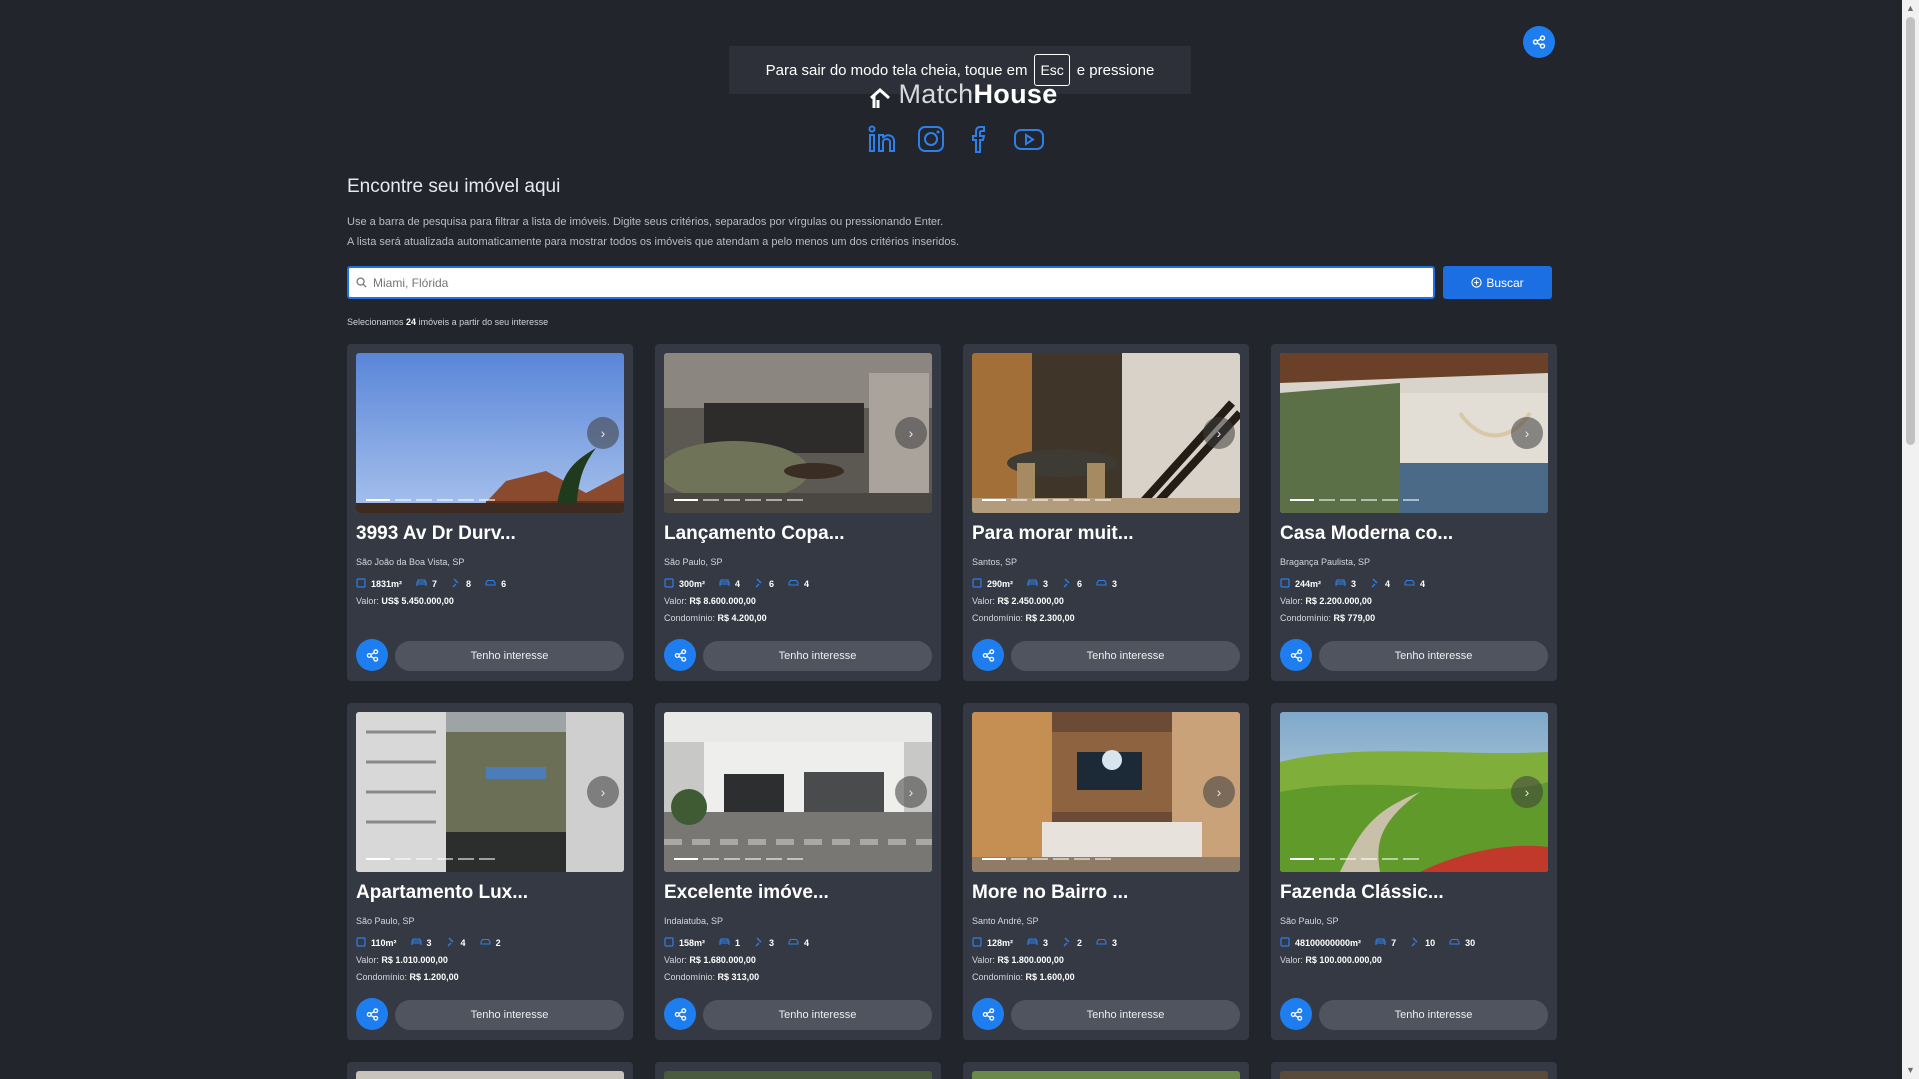  Describe the element at coordinates (963, 94) in the screenshot. I see `logo: MatchHouse` at that location.